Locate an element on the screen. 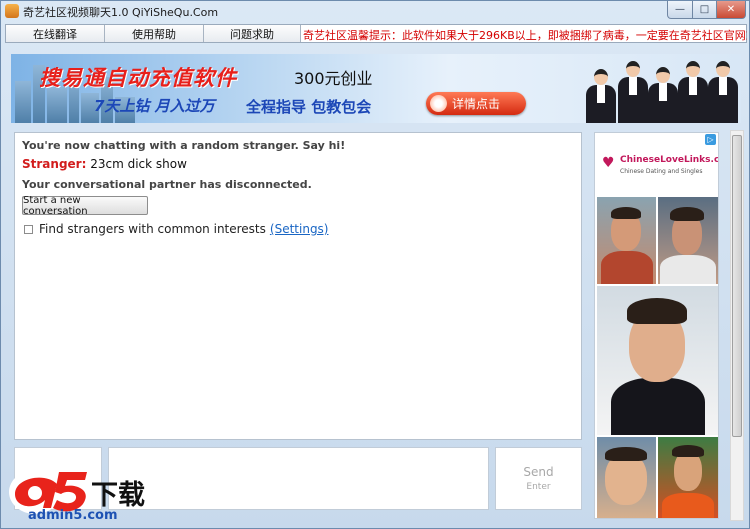  heart-icon: ♥ is located at coordinates (608, 163).